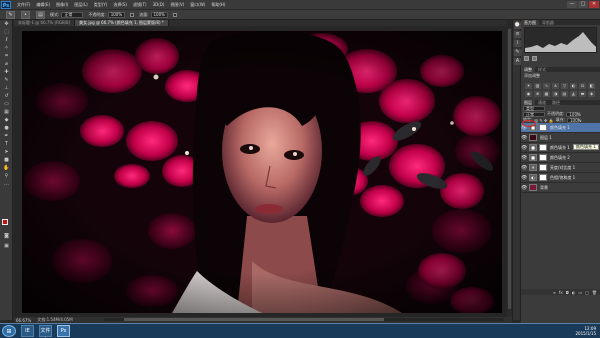 This screenshot has height=338, width=600. I want to click on eyedropper-tool-icon: ⌀, so click(6, 64).